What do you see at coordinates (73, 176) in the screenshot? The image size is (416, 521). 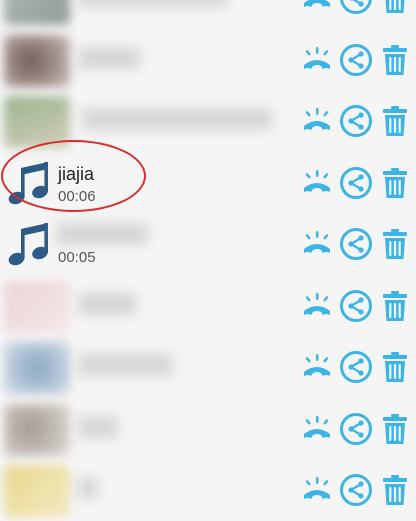 I see `highlight-ellipse` at bounding box center [73, 176].